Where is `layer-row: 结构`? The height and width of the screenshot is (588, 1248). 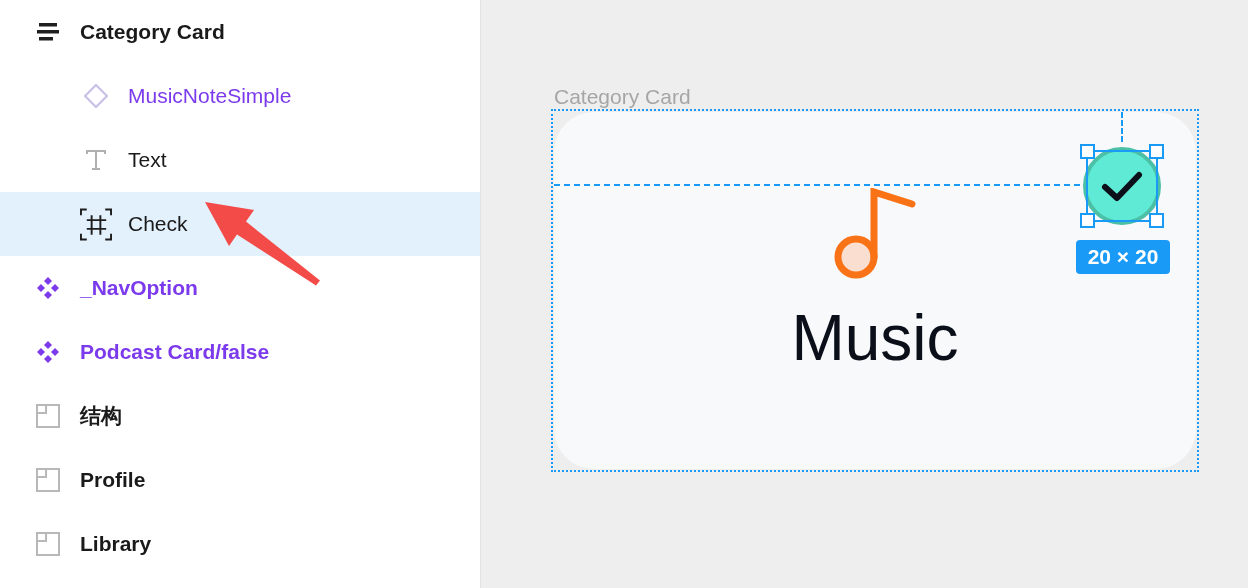 layer-row: 结构 is located at coordinates (240, 416).